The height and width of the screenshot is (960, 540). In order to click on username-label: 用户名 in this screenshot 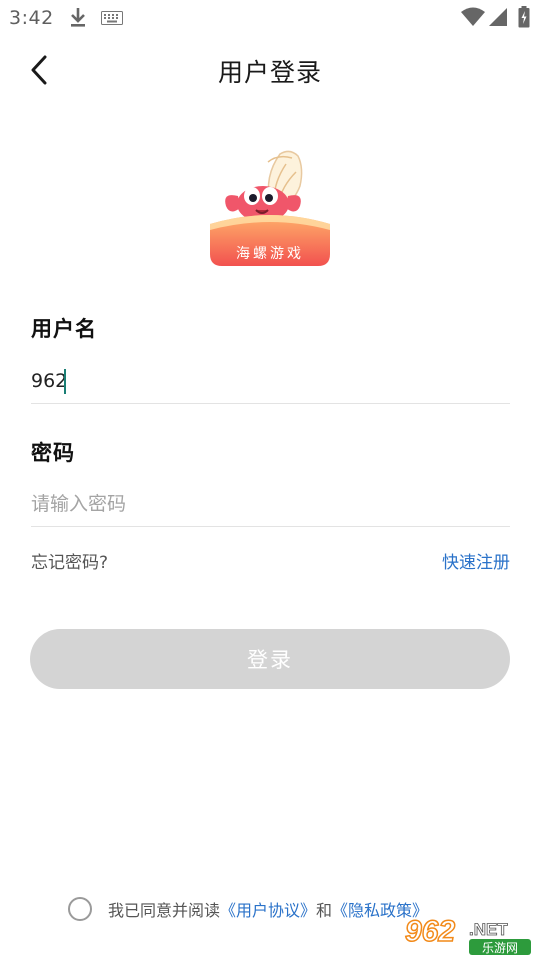, I will do `click(64, 329)`.